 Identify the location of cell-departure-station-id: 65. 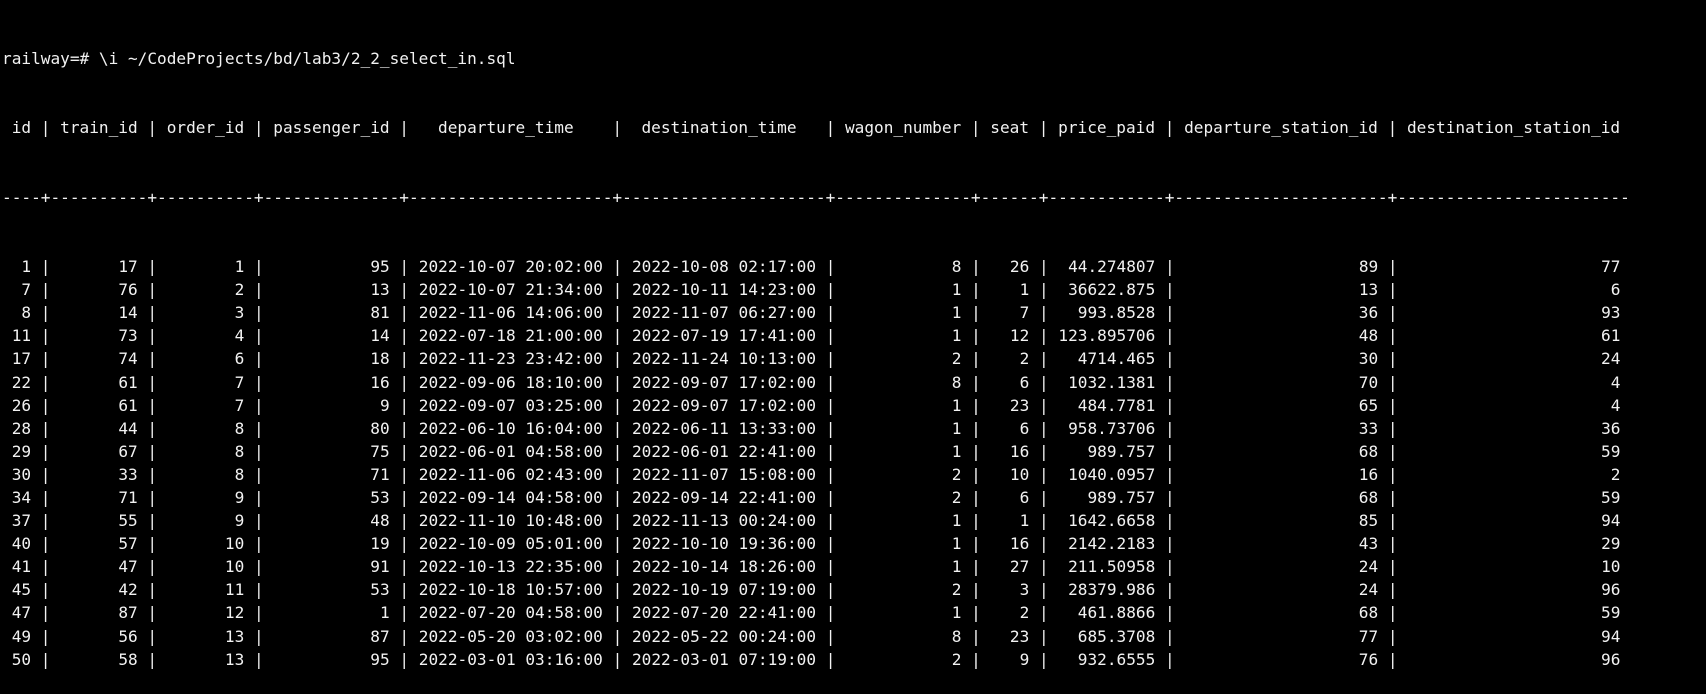
(1368, 405).